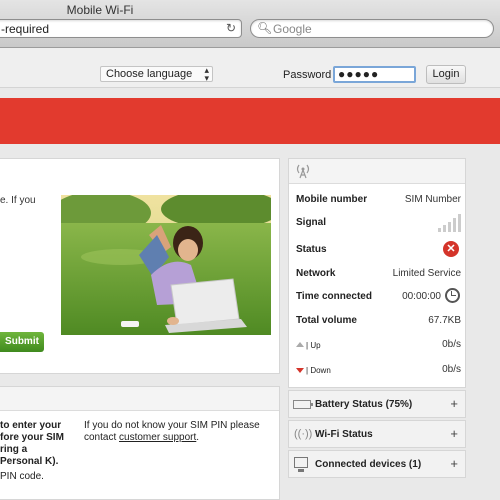  I want to click on connected-devices-accordion: Connected devices (1) +, so click(377, 464).